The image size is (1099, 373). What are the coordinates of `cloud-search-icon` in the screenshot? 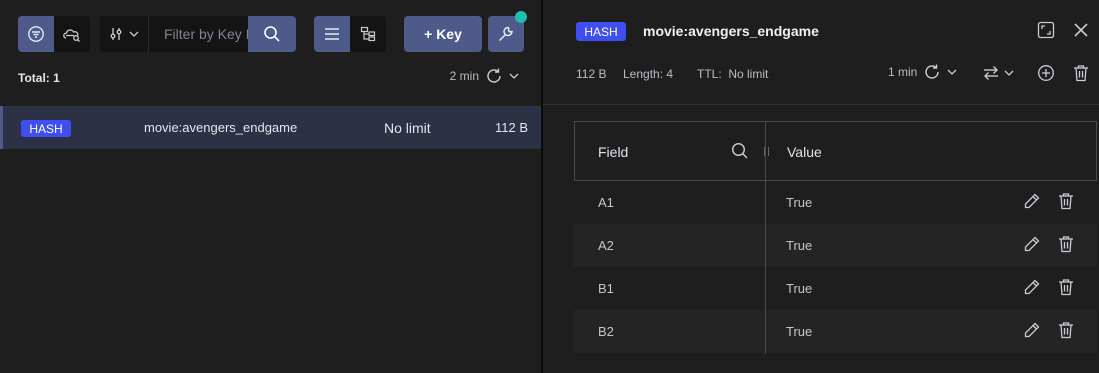 It's located at (71, 35).